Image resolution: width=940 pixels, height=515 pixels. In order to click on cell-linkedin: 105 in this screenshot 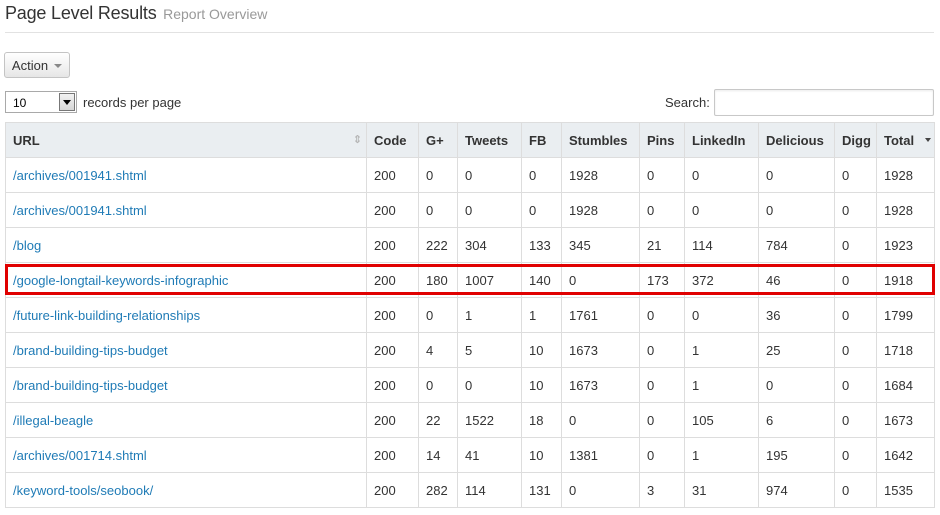, I will do `click(721, 420)`.